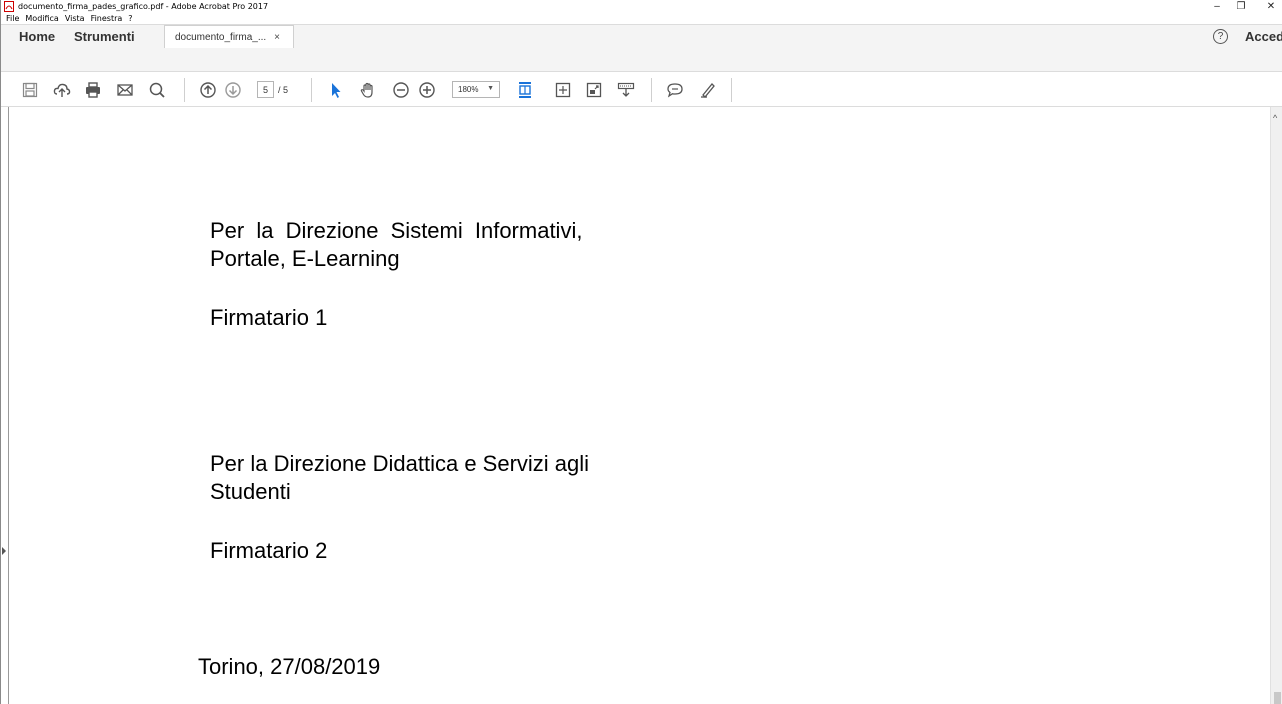  I want to click on highlight-pen-icon, so click(708, 90).